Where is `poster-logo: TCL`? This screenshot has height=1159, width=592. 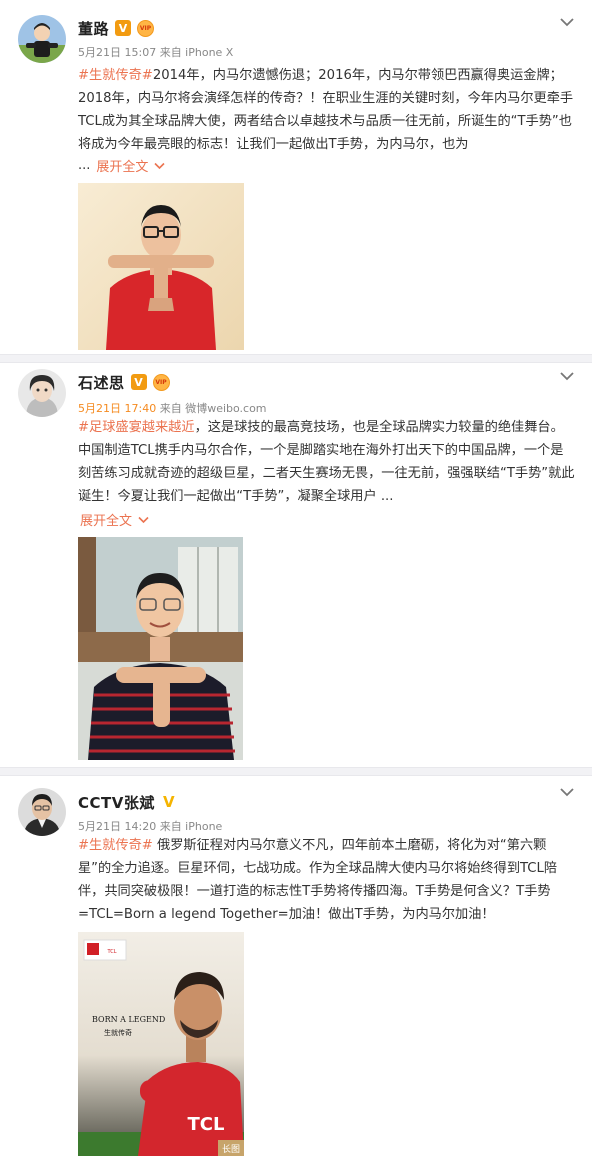
poster-logo: TCL is located at coordinates (111, 952).